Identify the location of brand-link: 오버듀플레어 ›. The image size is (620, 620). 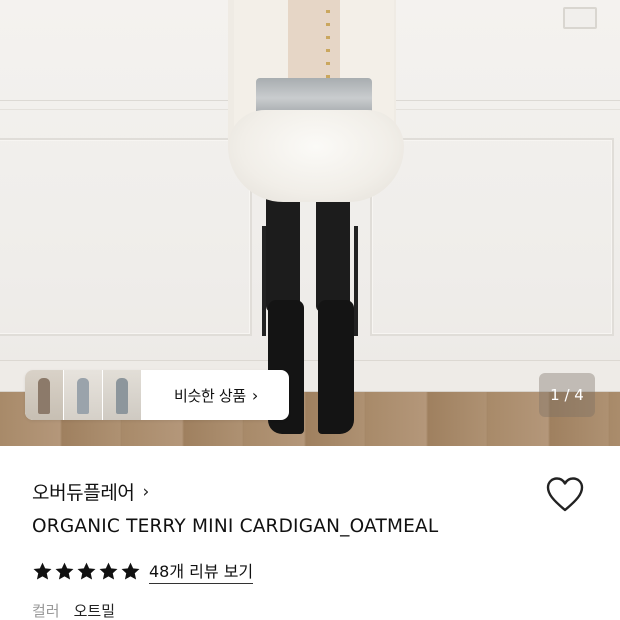
(90, 491).